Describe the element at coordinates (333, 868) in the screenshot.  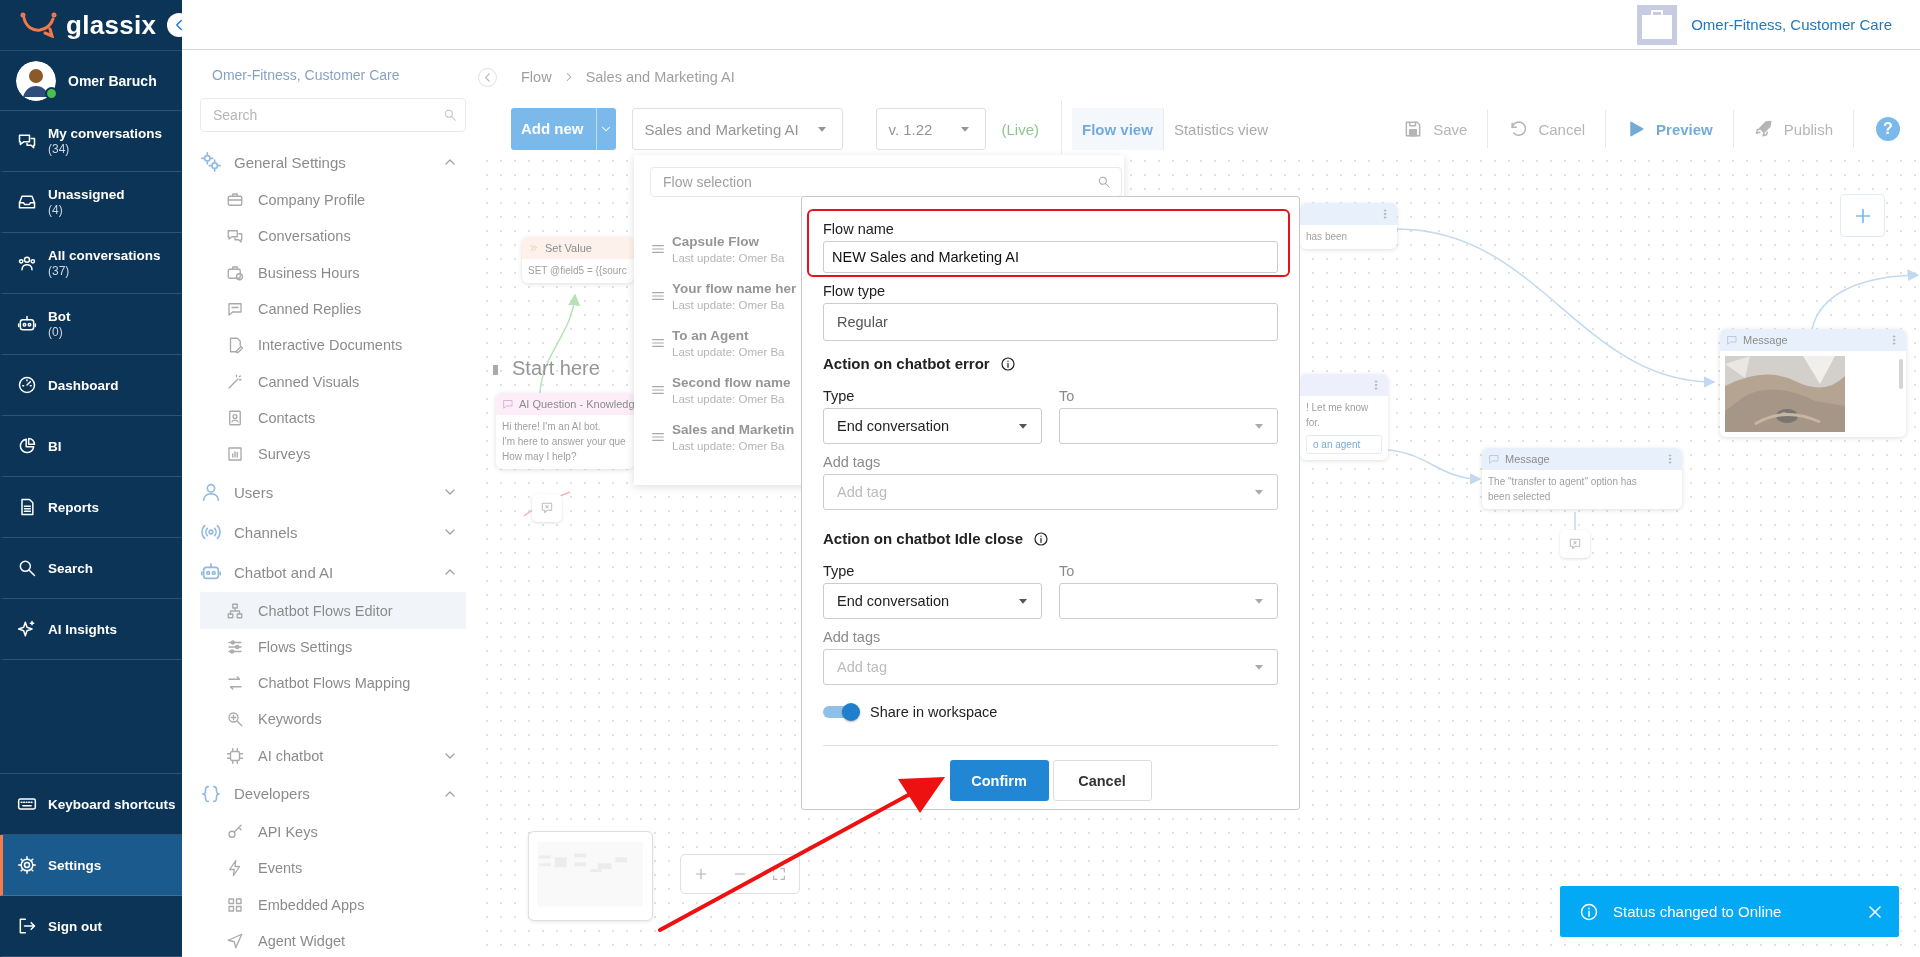
I see `submenu-item: Events` at that location.